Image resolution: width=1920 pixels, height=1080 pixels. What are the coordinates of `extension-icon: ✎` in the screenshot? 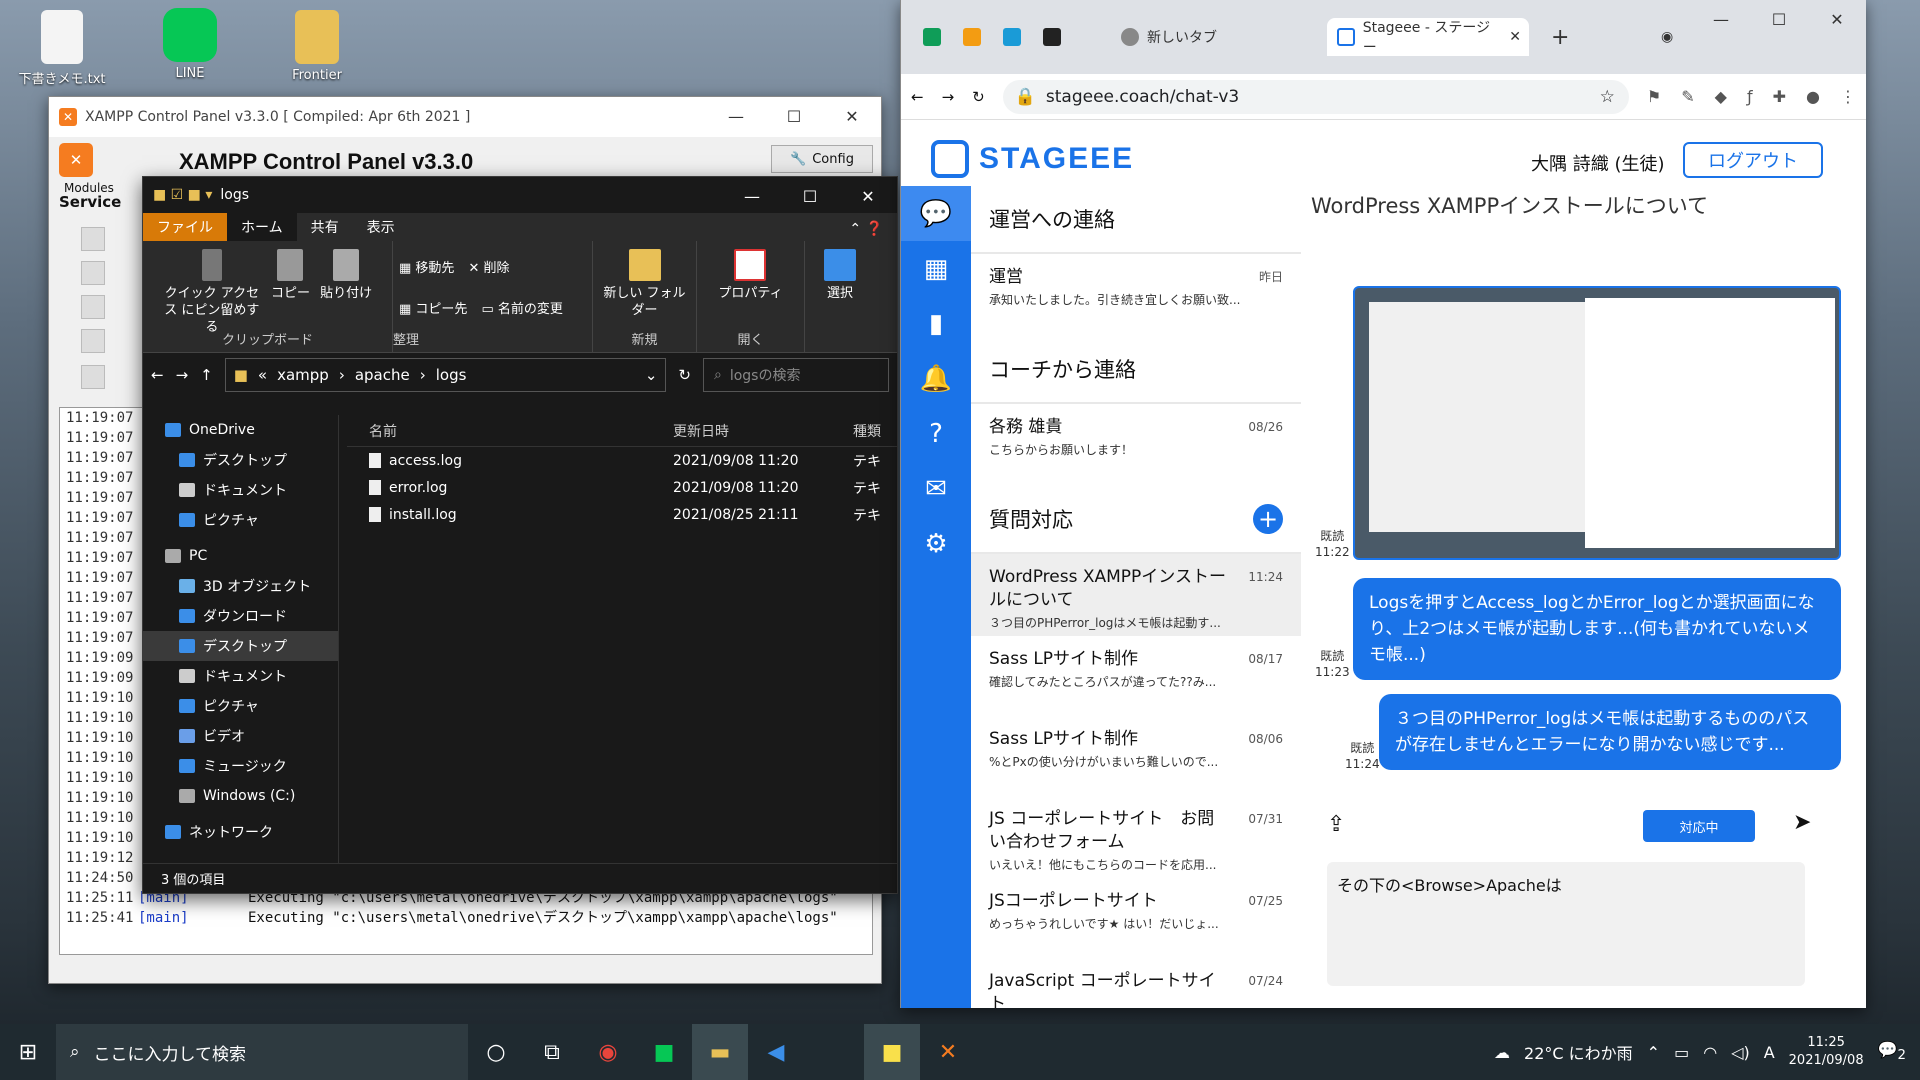 It's located at (1687, 96).